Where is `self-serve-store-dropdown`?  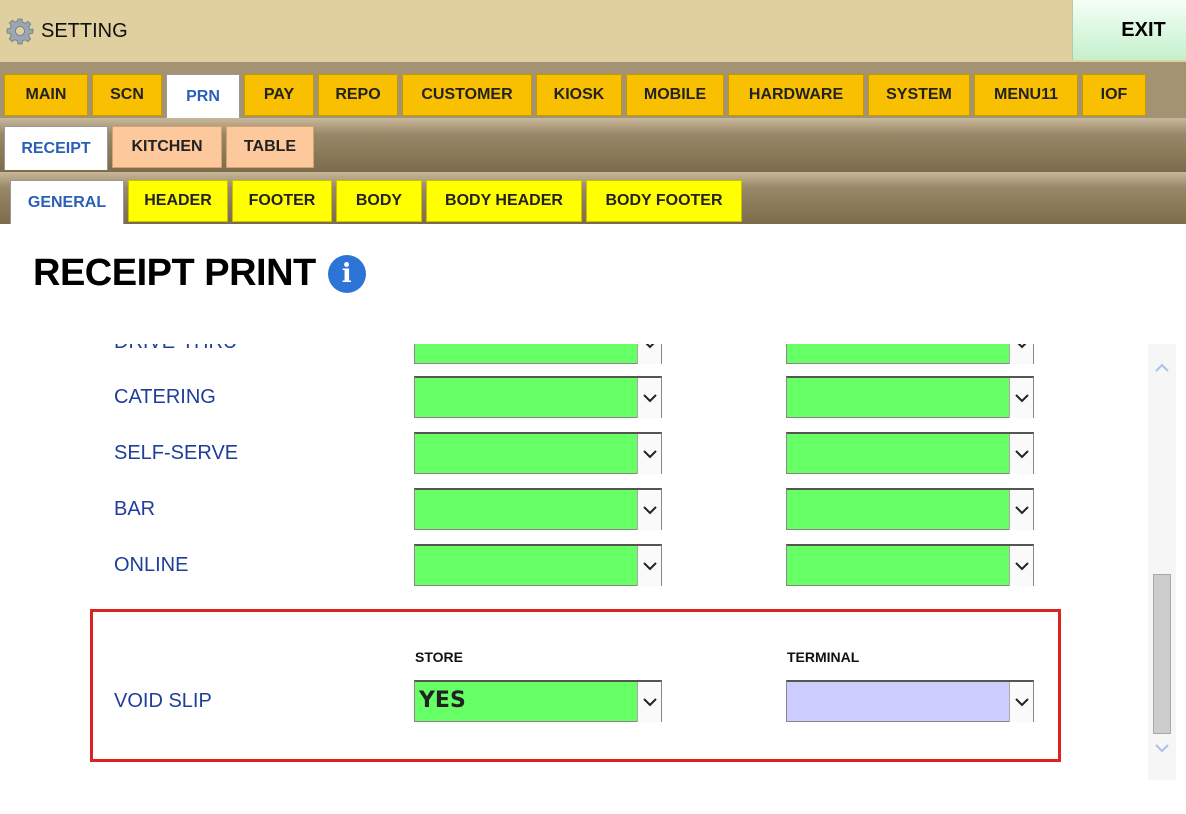
self-serve-store-dropdown is located at coordinates (538, 453).